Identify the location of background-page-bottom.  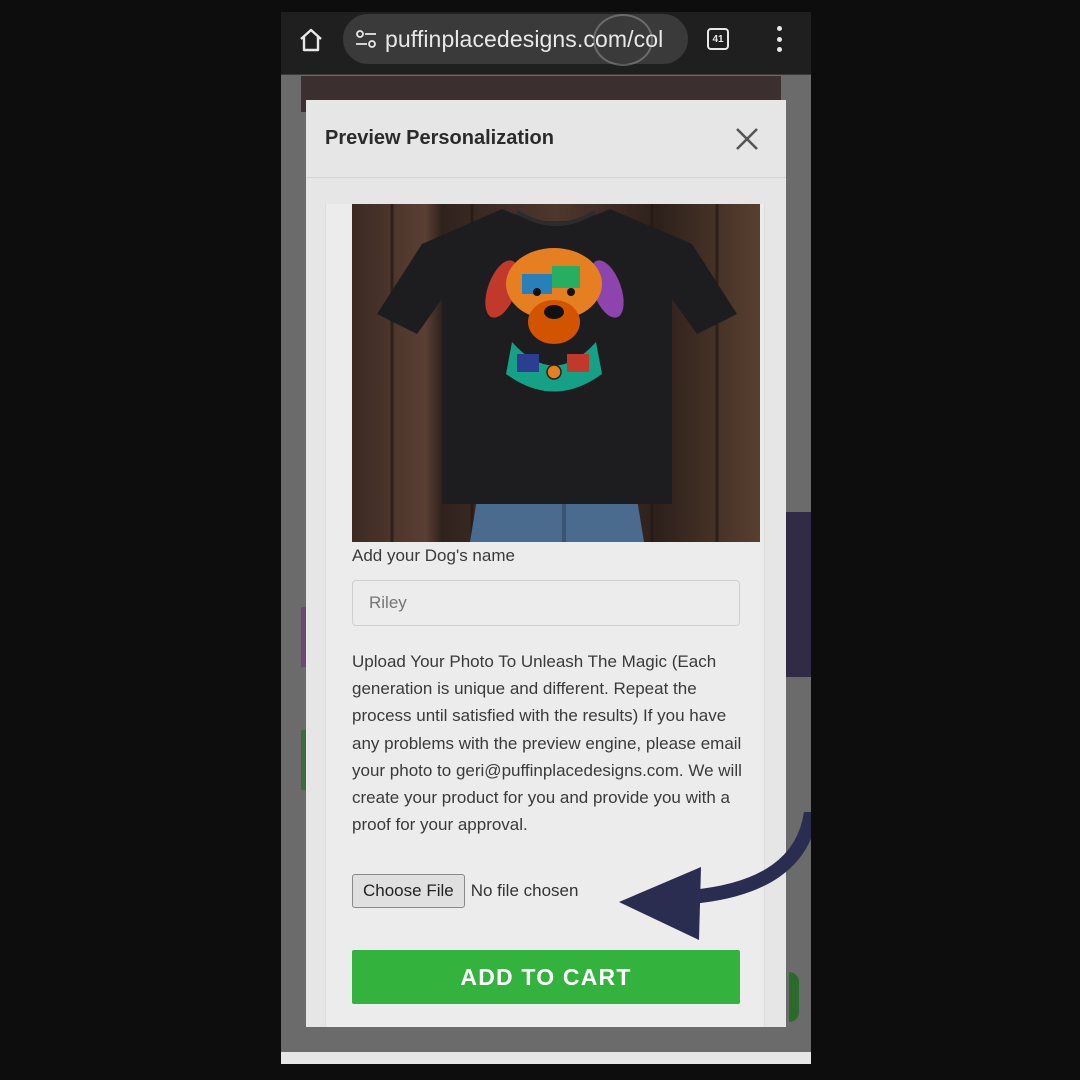
(546, 1058).